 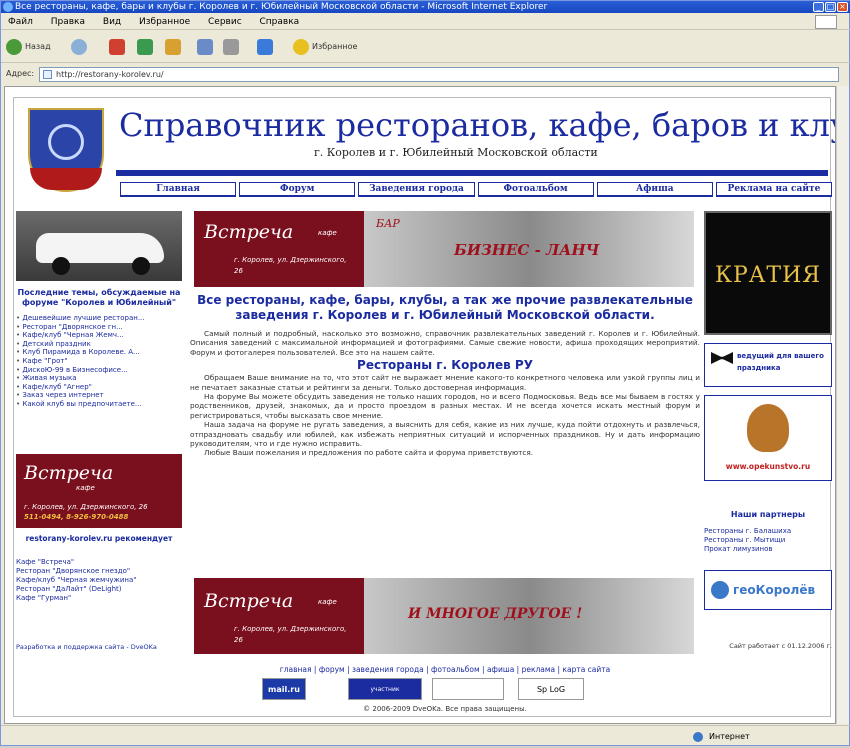 What do you see at coordinates (551, 689) in the screenshot?
I see `splog-counter: Sp LoG` at bounding box center [551, 689].